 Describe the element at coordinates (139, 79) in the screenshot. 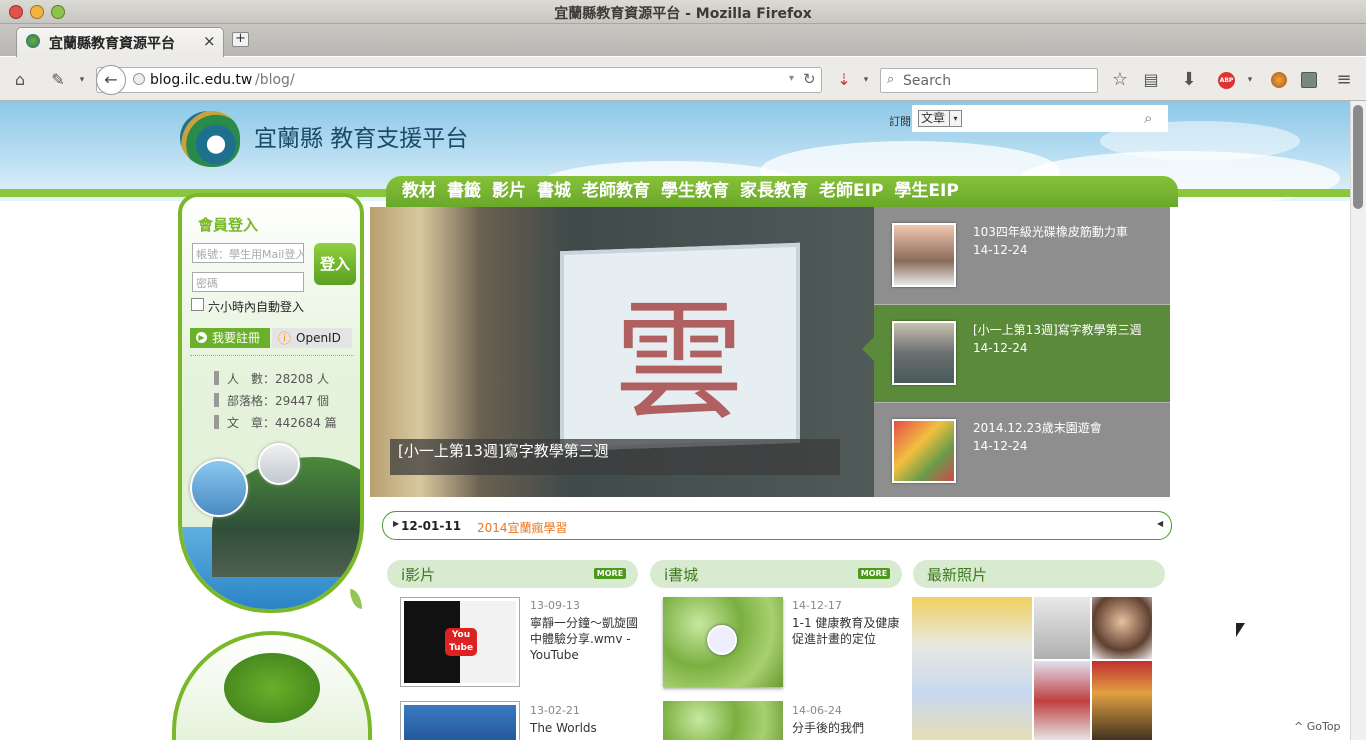

I see `globe-icon` at that location.